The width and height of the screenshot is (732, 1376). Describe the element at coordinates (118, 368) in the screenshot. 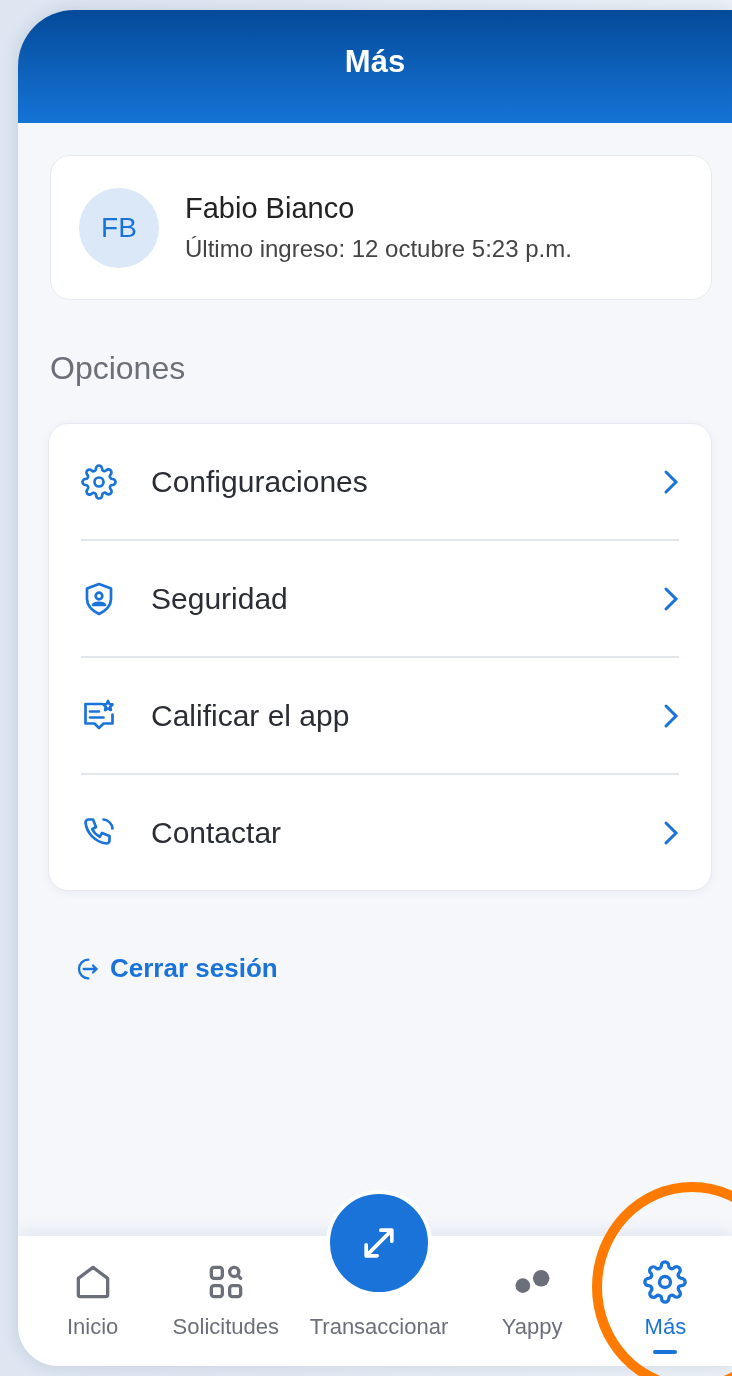

I see `section-title: Opciones` at that location.